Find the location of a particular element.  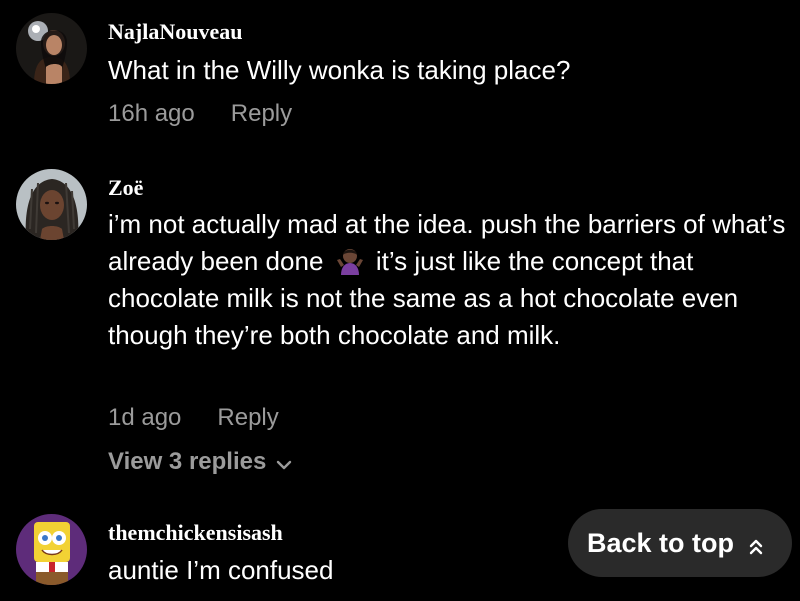

comment-meta: 16h ago Reply is located at coordinates (200, 114).